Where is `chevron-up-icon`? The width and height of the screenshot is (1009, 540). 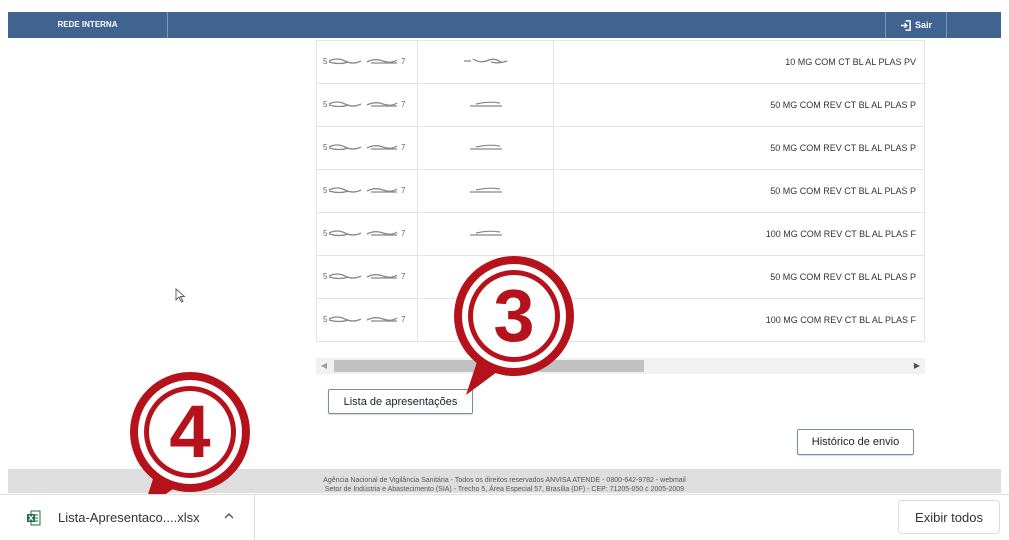 chevron-up-icon is located at coordinates (229, 516).